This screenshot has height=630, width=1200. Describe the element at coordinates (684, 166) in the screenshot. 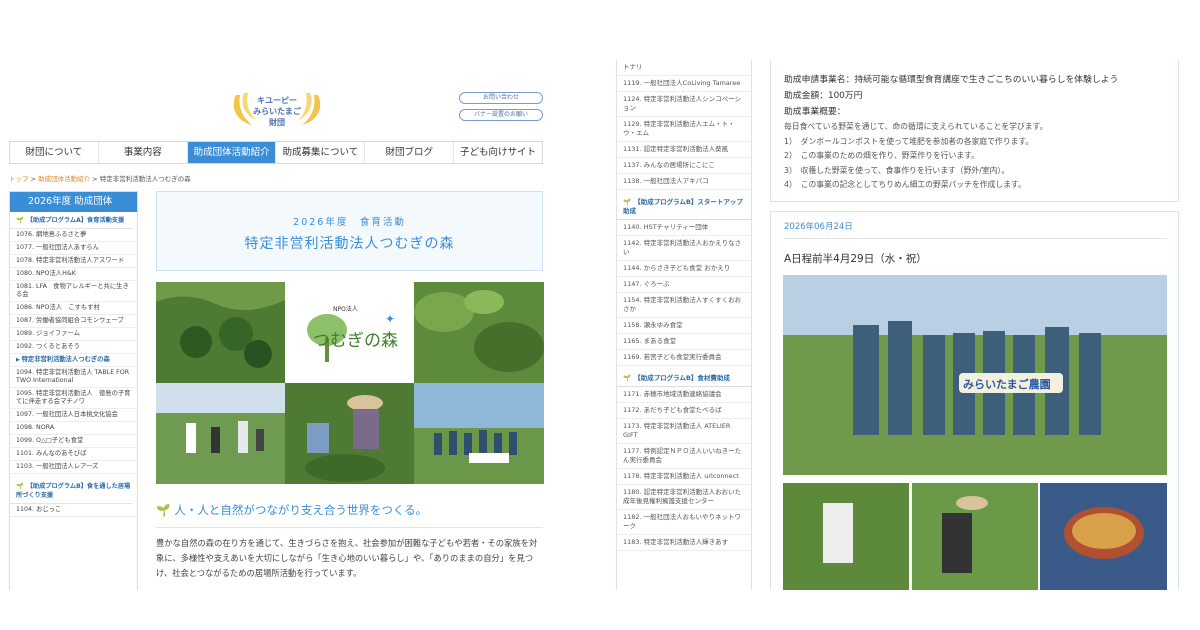

I see `sidebar-grantee-link: 1137. みんなの居場所にこにこ` at that location.